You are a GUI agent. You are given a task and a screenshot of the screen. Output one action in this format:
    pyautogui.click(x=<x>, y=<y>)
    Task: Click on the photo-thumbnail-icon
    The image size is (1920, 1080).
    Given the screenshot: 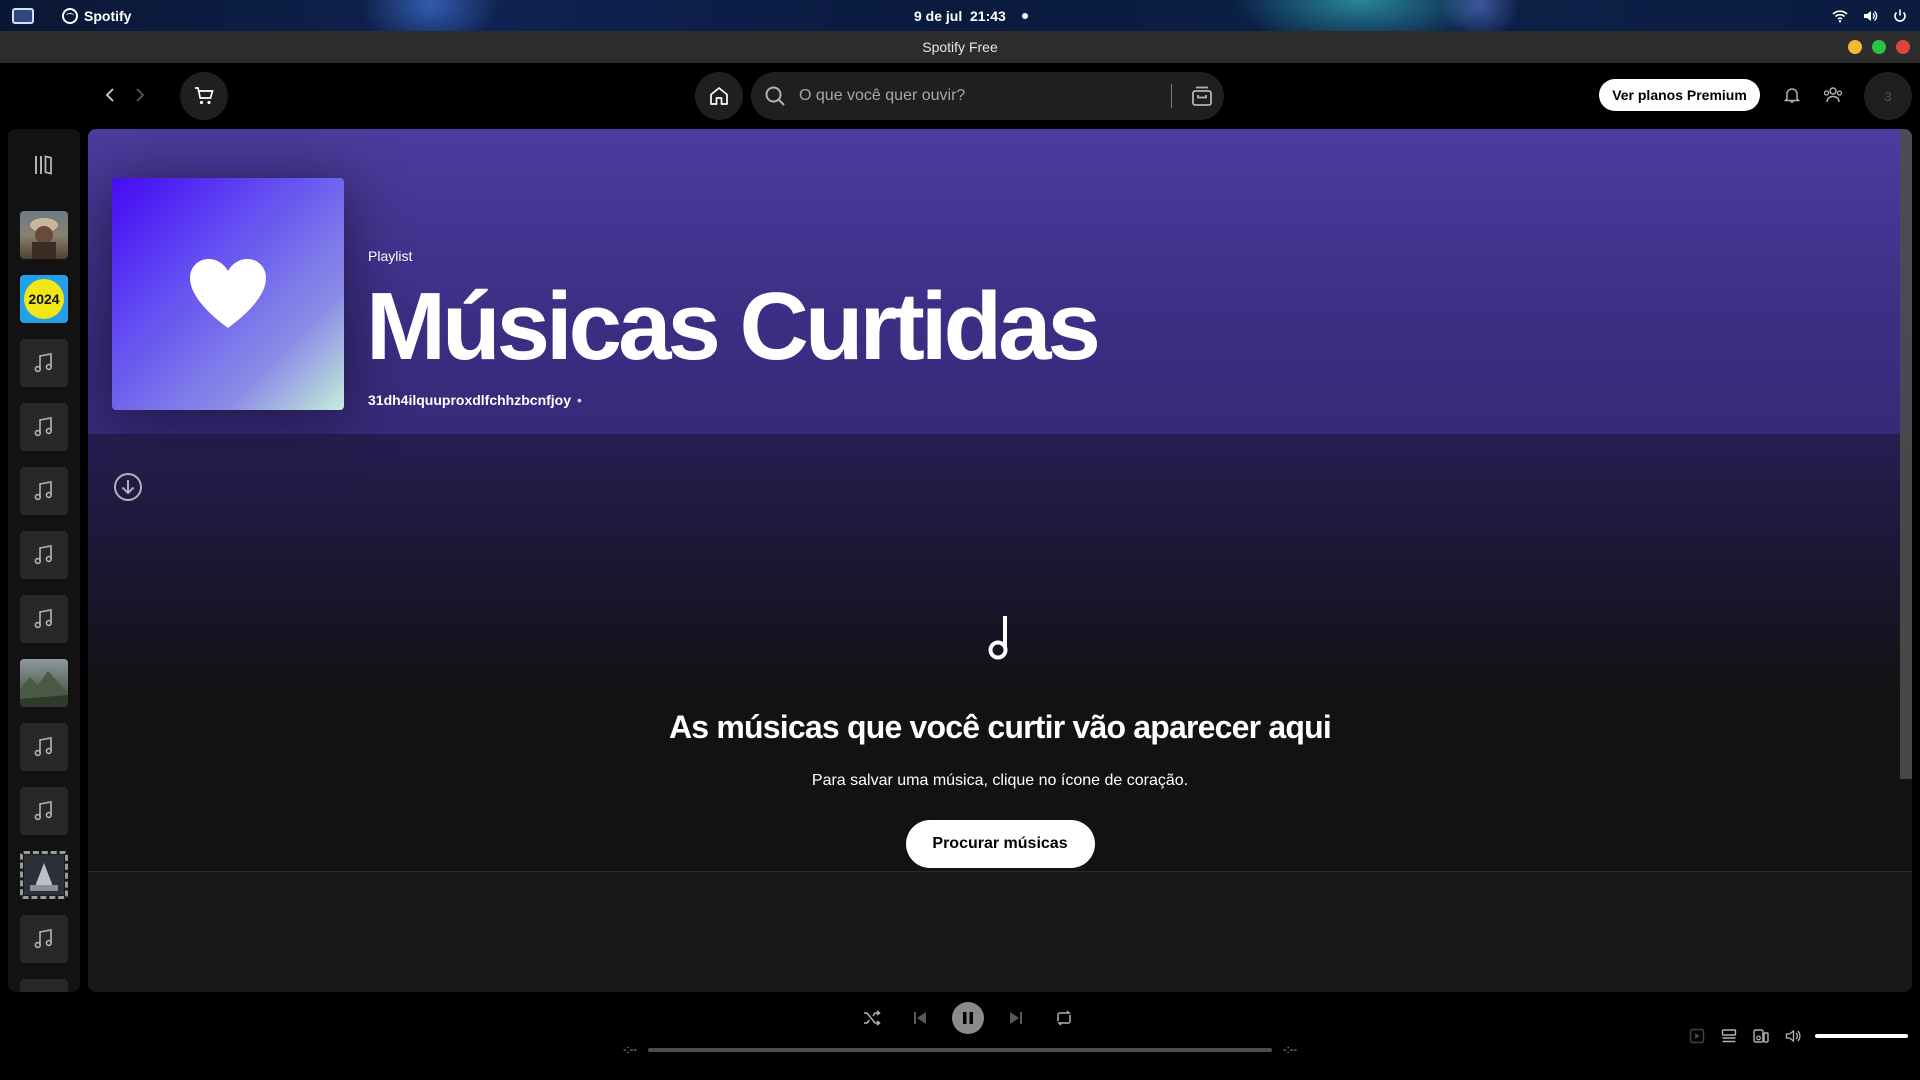 What is the action you would take?
    pyautogui.click(x=44, y=238)
    